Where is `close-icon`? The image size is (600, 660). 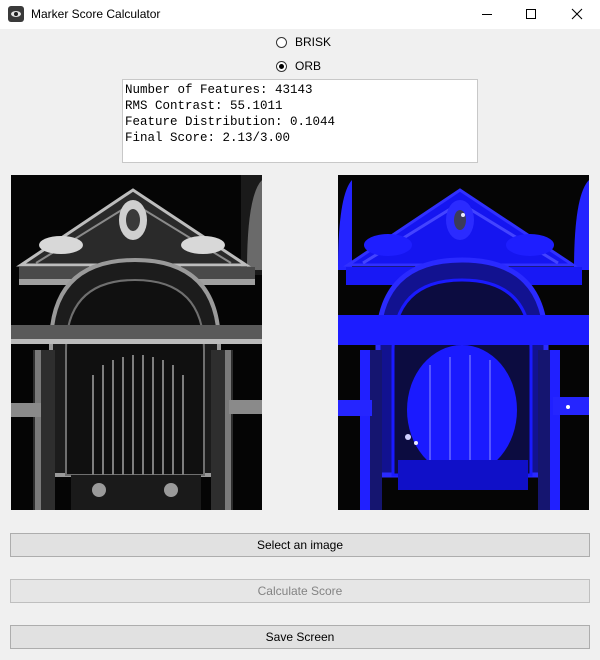
close-icon is located at coordinates (577, 14).